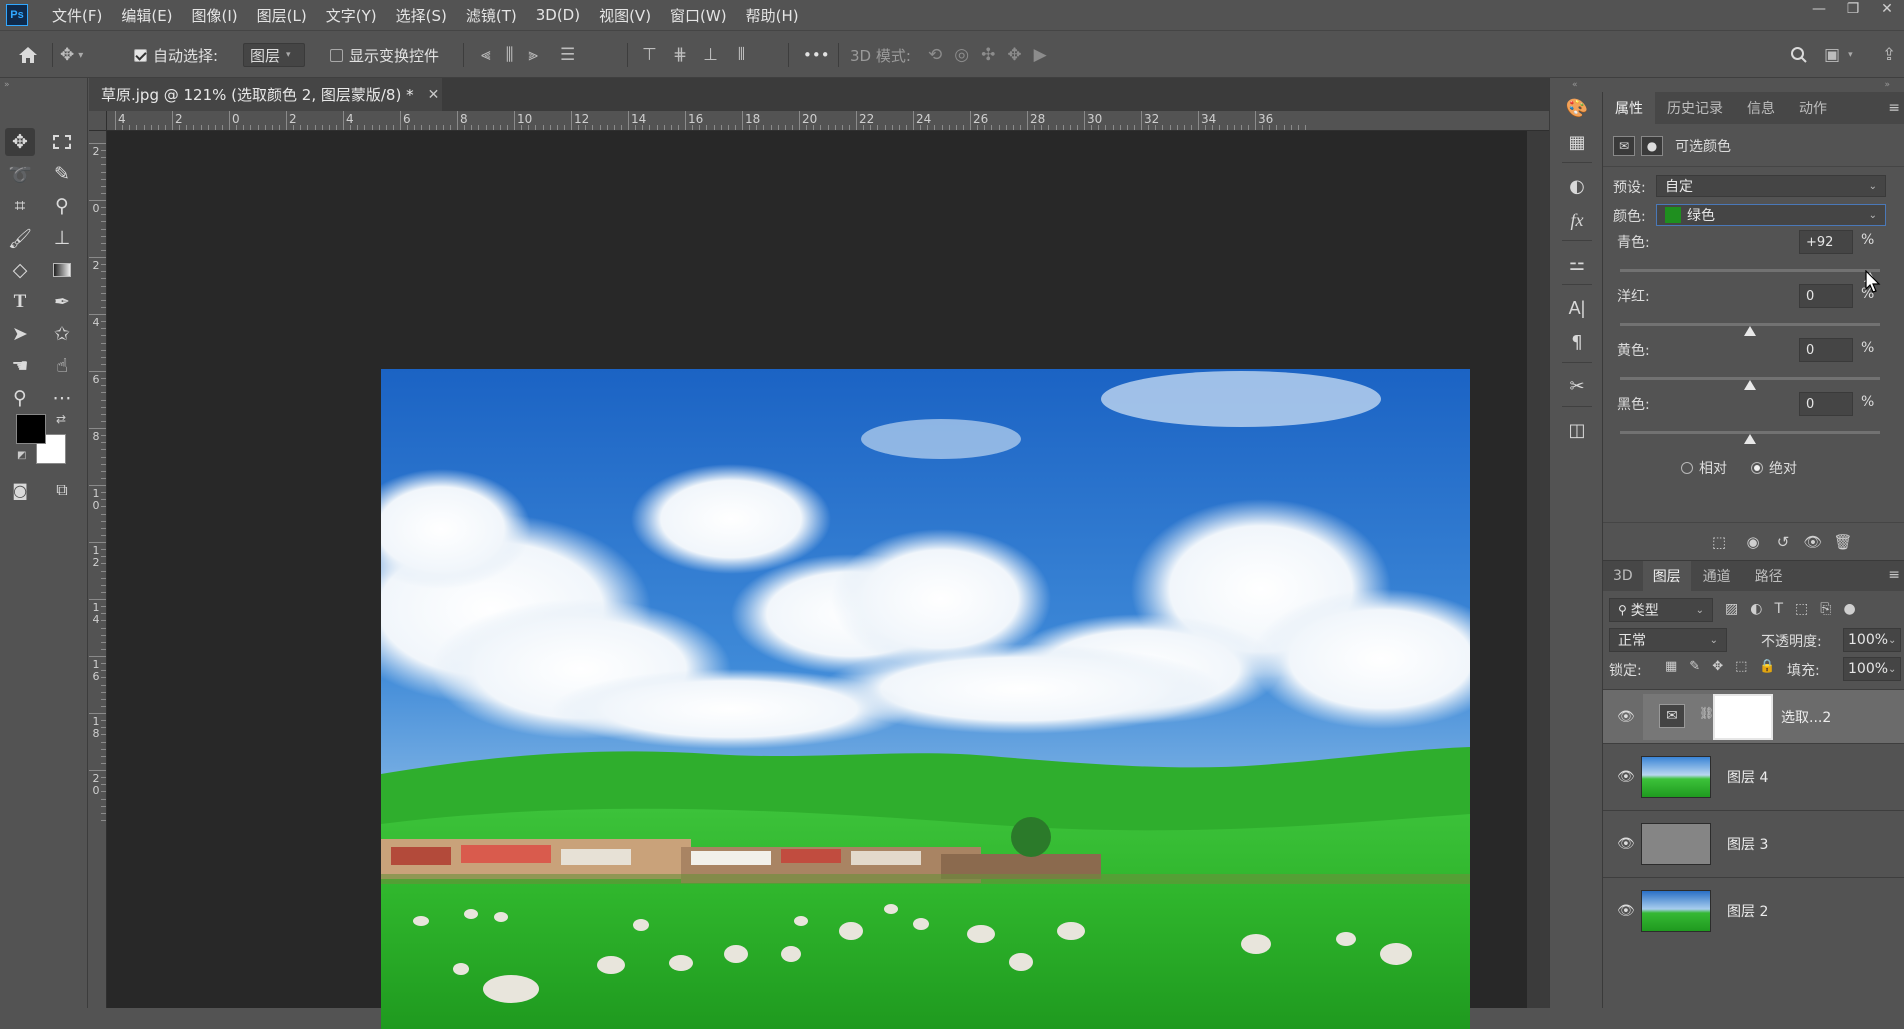 Image resolution: width=1904 pixels, height=1029 pixels. What do you see at coordinates (28, 55) in the screenshot?
I see `home-button` at bounding box center [28, 55].